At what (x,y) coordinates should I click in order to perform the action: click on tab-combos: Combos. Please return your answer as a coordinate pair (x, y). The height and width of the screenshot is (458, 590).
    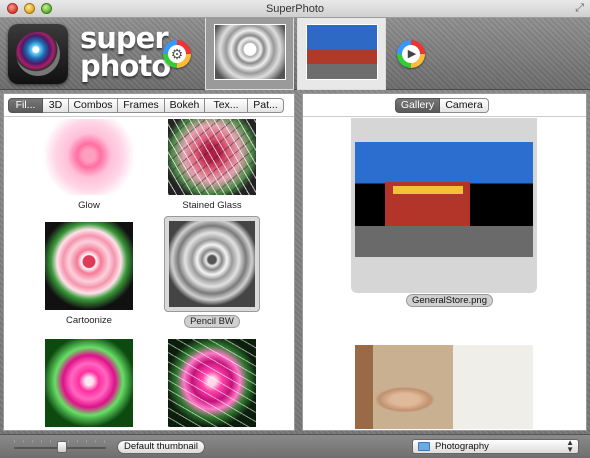
    Looking at the image, I should click on (93, 105).